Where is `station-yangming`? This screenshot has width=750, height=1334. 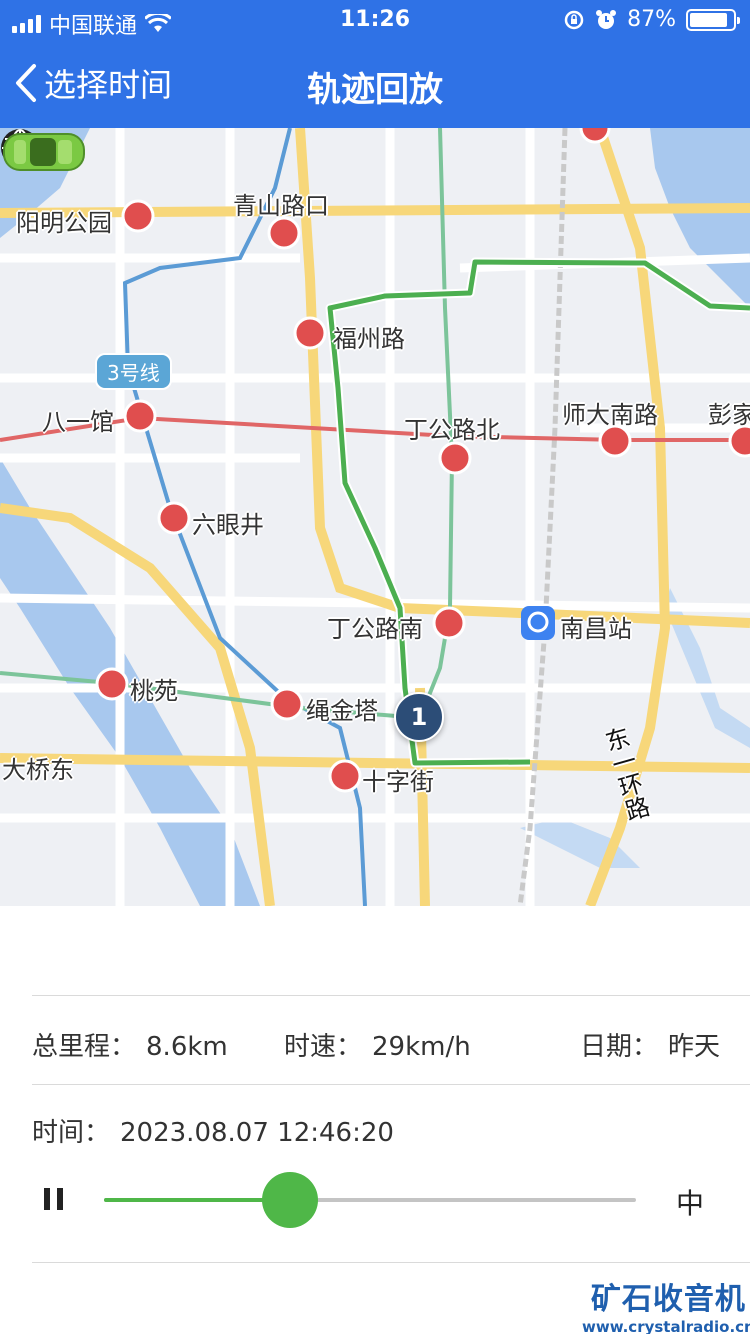
station-yangming is located at coordinates (138, 216).